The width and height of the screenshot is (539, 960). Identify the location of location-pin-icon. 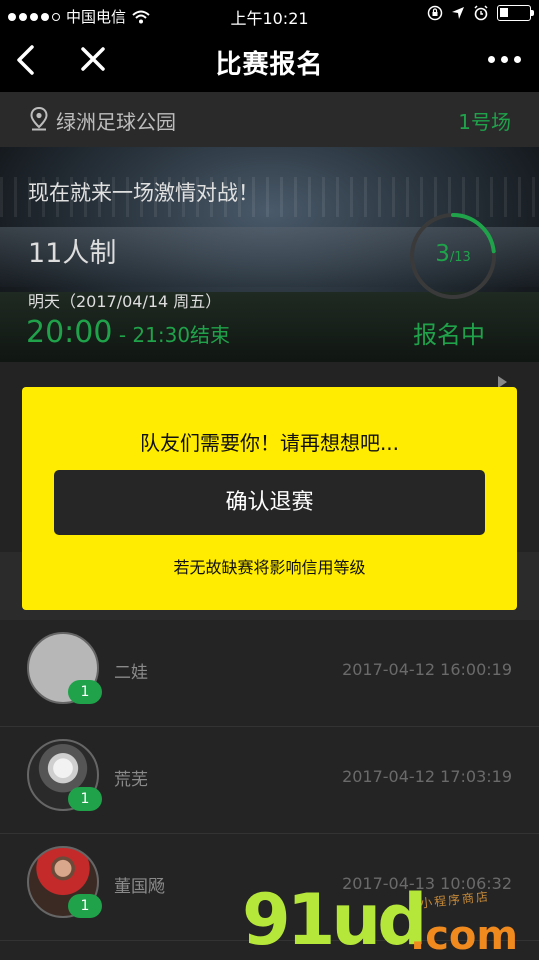
(39, 119).